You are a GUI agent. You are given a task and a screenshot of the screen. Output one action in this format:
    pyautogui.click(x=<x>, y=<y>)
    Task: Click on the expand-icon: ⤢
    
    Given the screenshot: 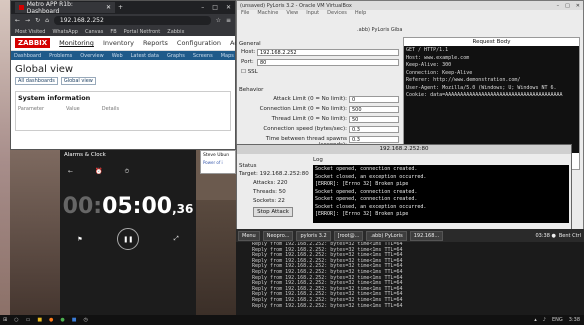 What is the action you would take?
    pyautogui.click(x=176, y=239)
    